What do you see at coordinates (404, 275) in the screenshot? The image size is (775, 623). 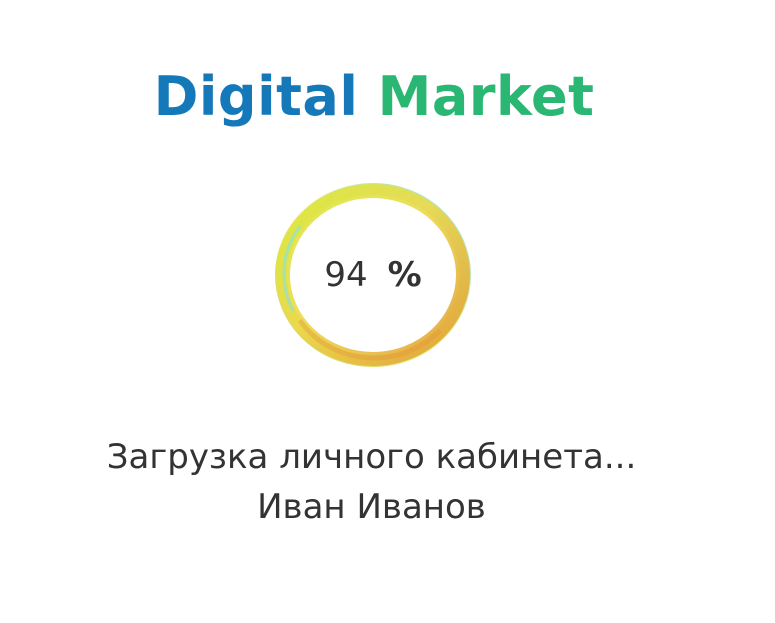 I see `percent-sign: %` at bounding box center [404, 275].